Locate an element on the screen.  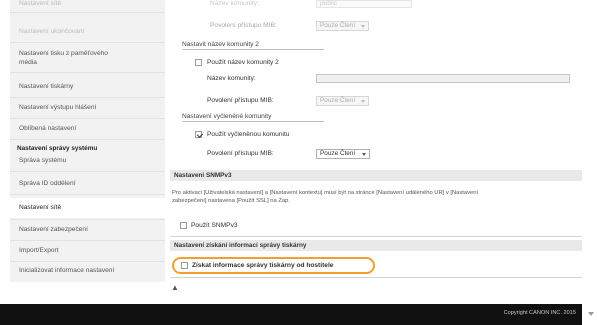
community1-name-value: public is located at coordinates (329, 3).